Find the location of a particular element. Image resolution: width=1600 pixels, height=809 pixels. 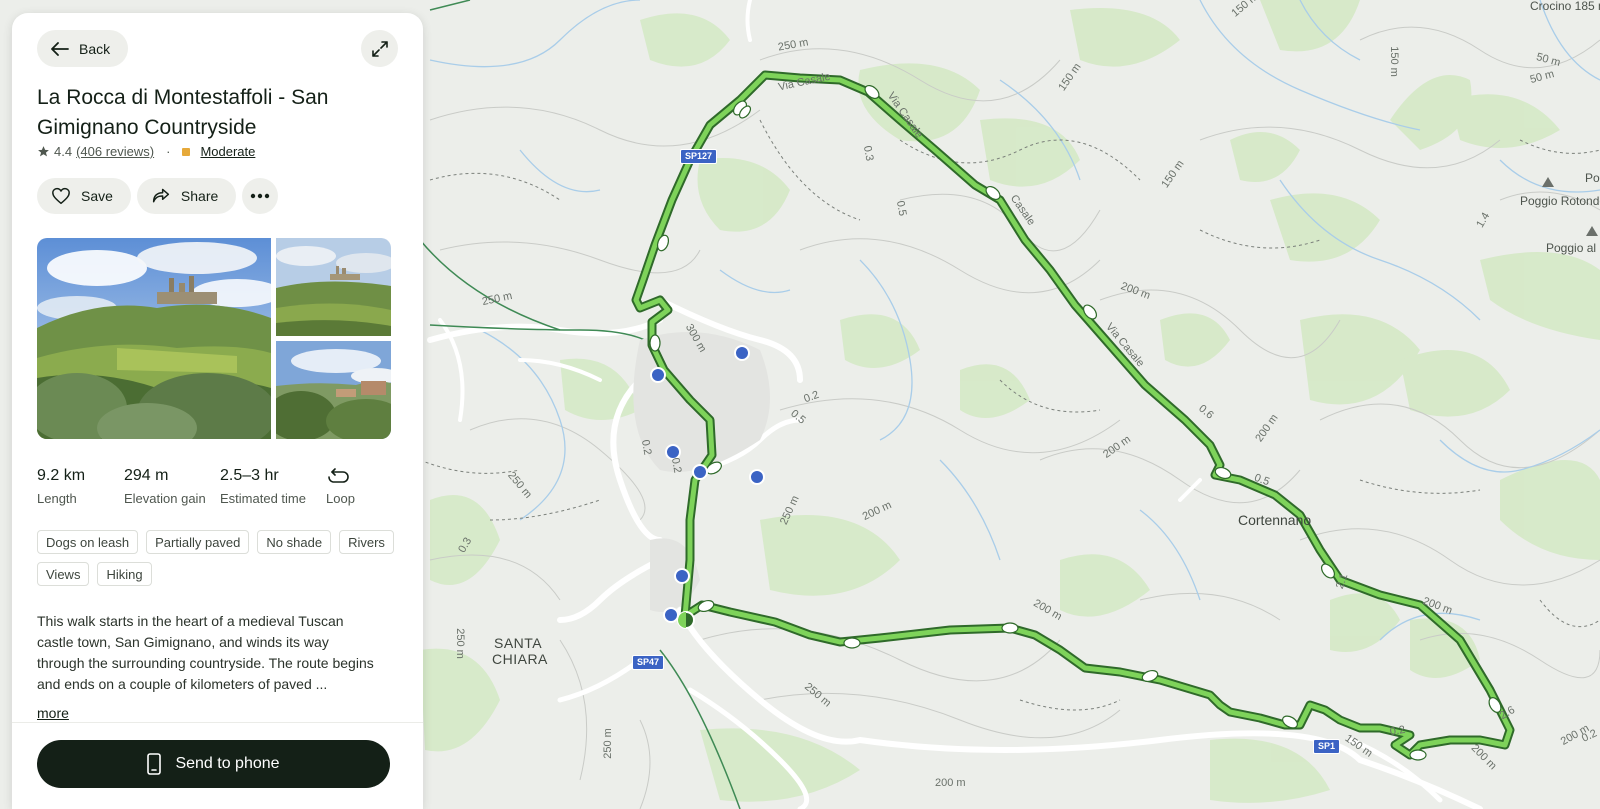

phone-icon is located at coordinates (154, 764).